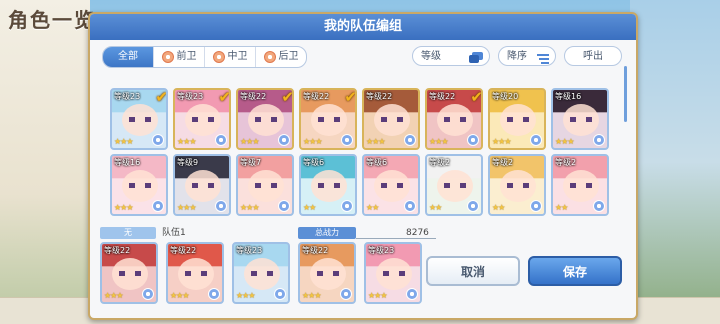 Image resolution: width=720 pixels, height=324 pixels. What do you see at coordinates (251, 162) in the screenshot?
I see `level-label: 等级7` at bounding box center [251, 162].